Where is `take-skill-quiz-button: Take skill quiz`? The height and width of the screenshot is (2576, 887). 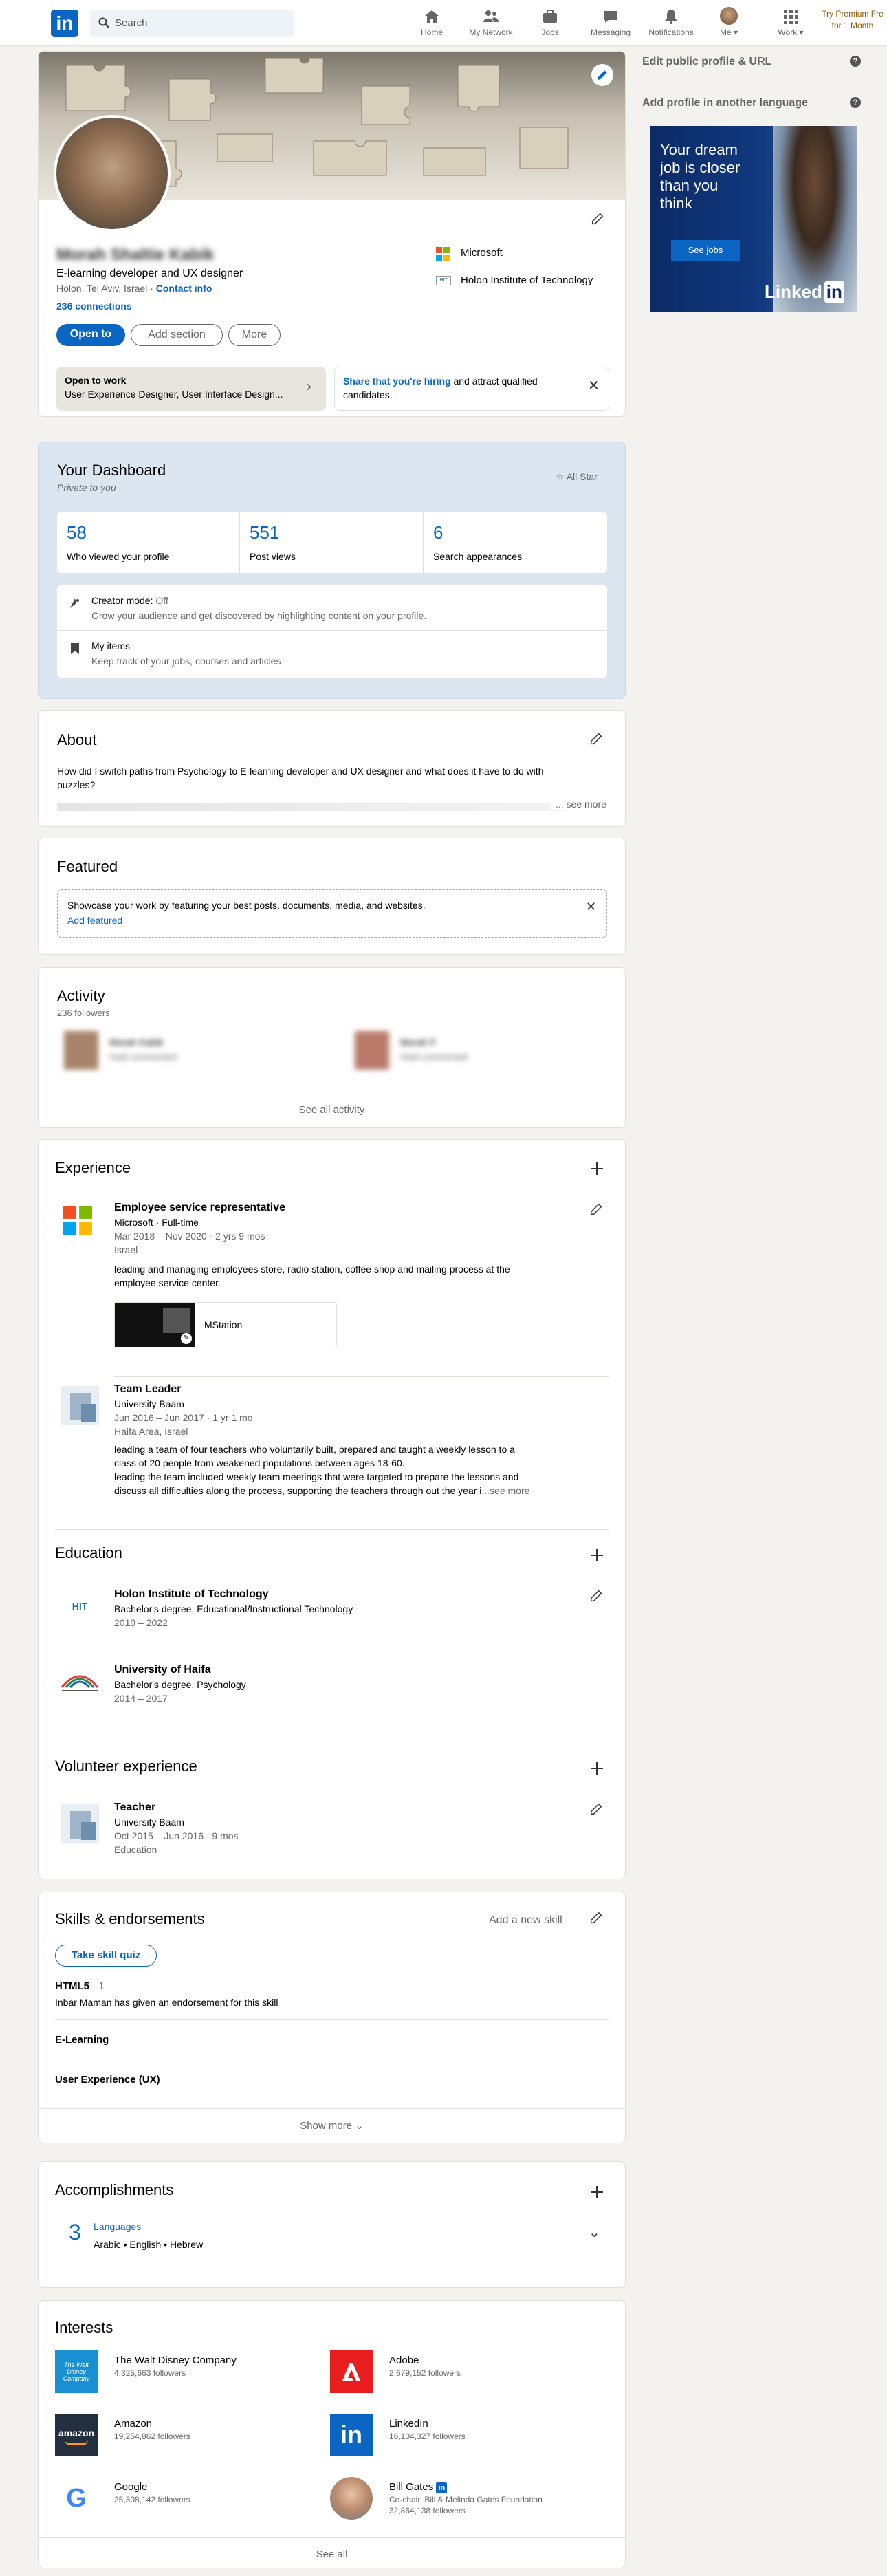
take-skill-quiz-button: Take skill quiz is located at coordinates (106, 1956).